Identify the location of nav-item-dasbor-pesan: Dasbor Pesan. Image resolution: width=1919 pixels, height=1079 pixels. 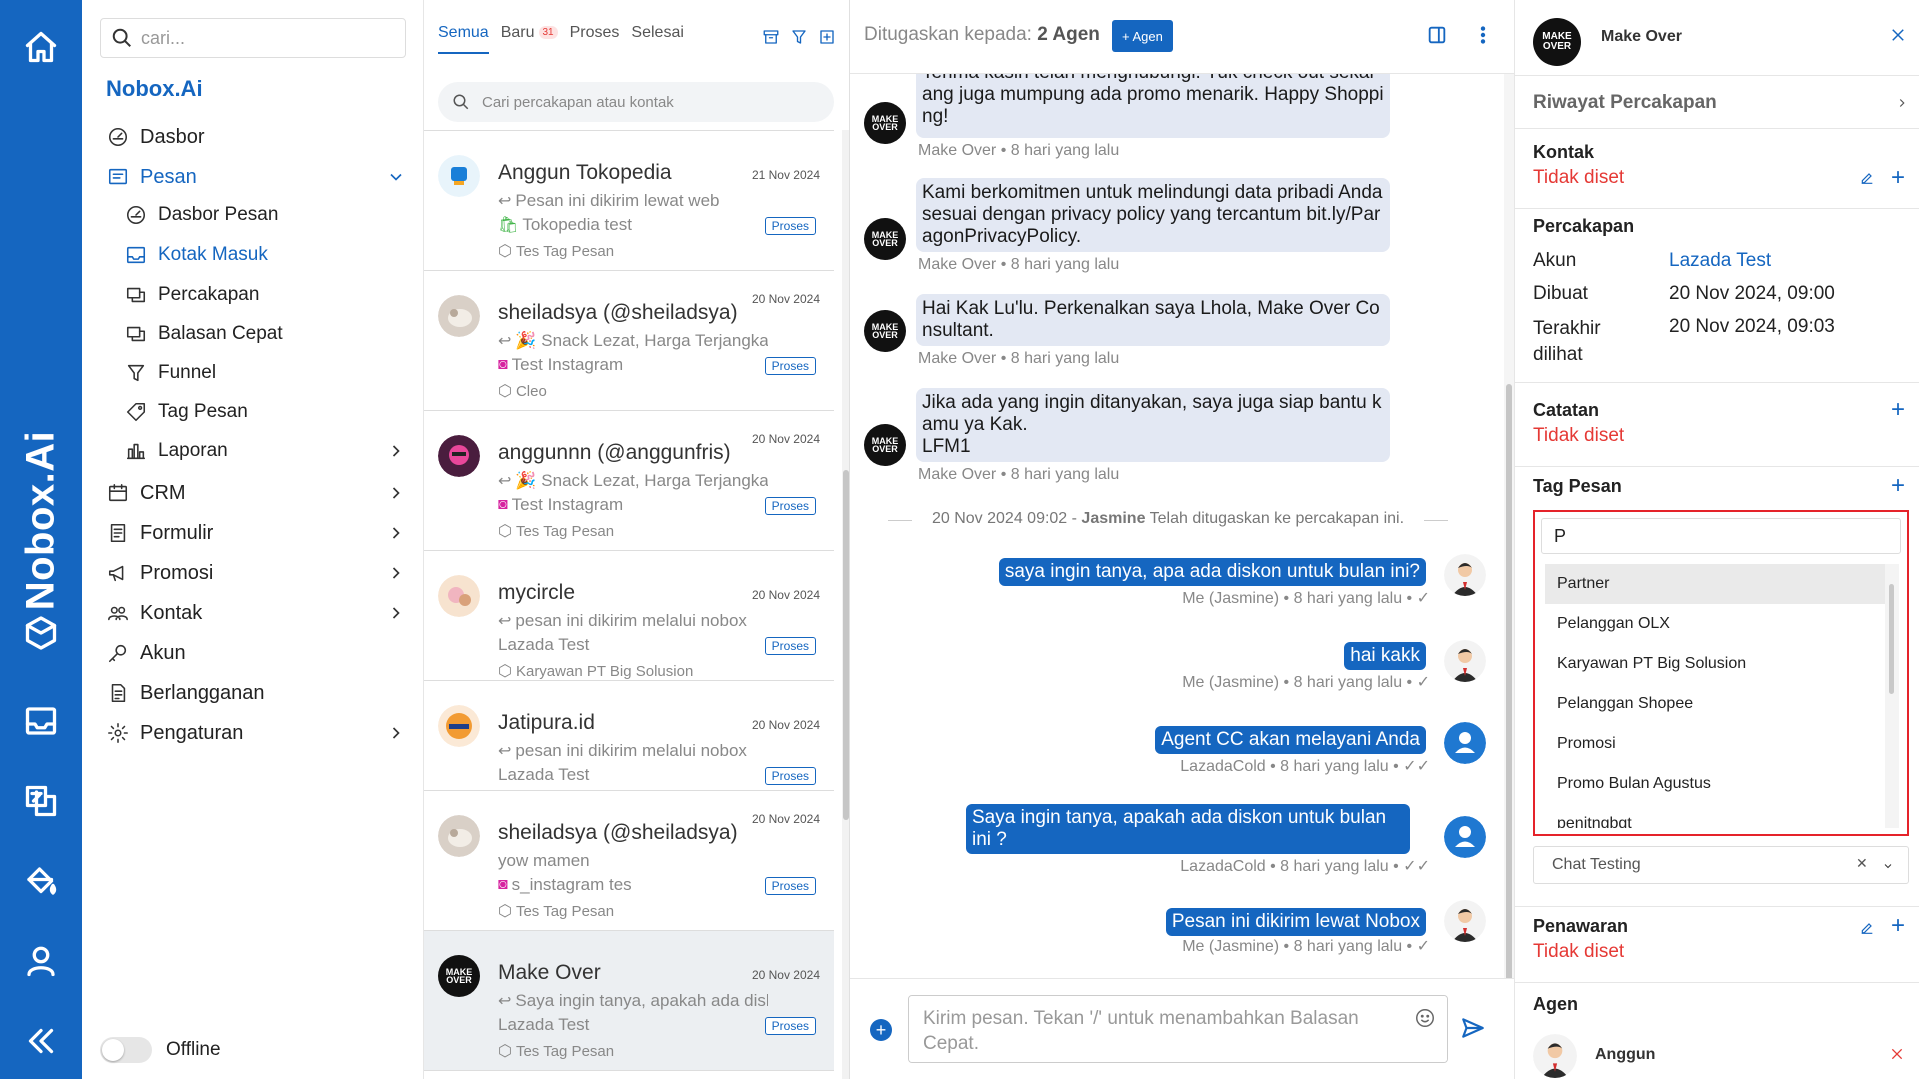
(269, 215).